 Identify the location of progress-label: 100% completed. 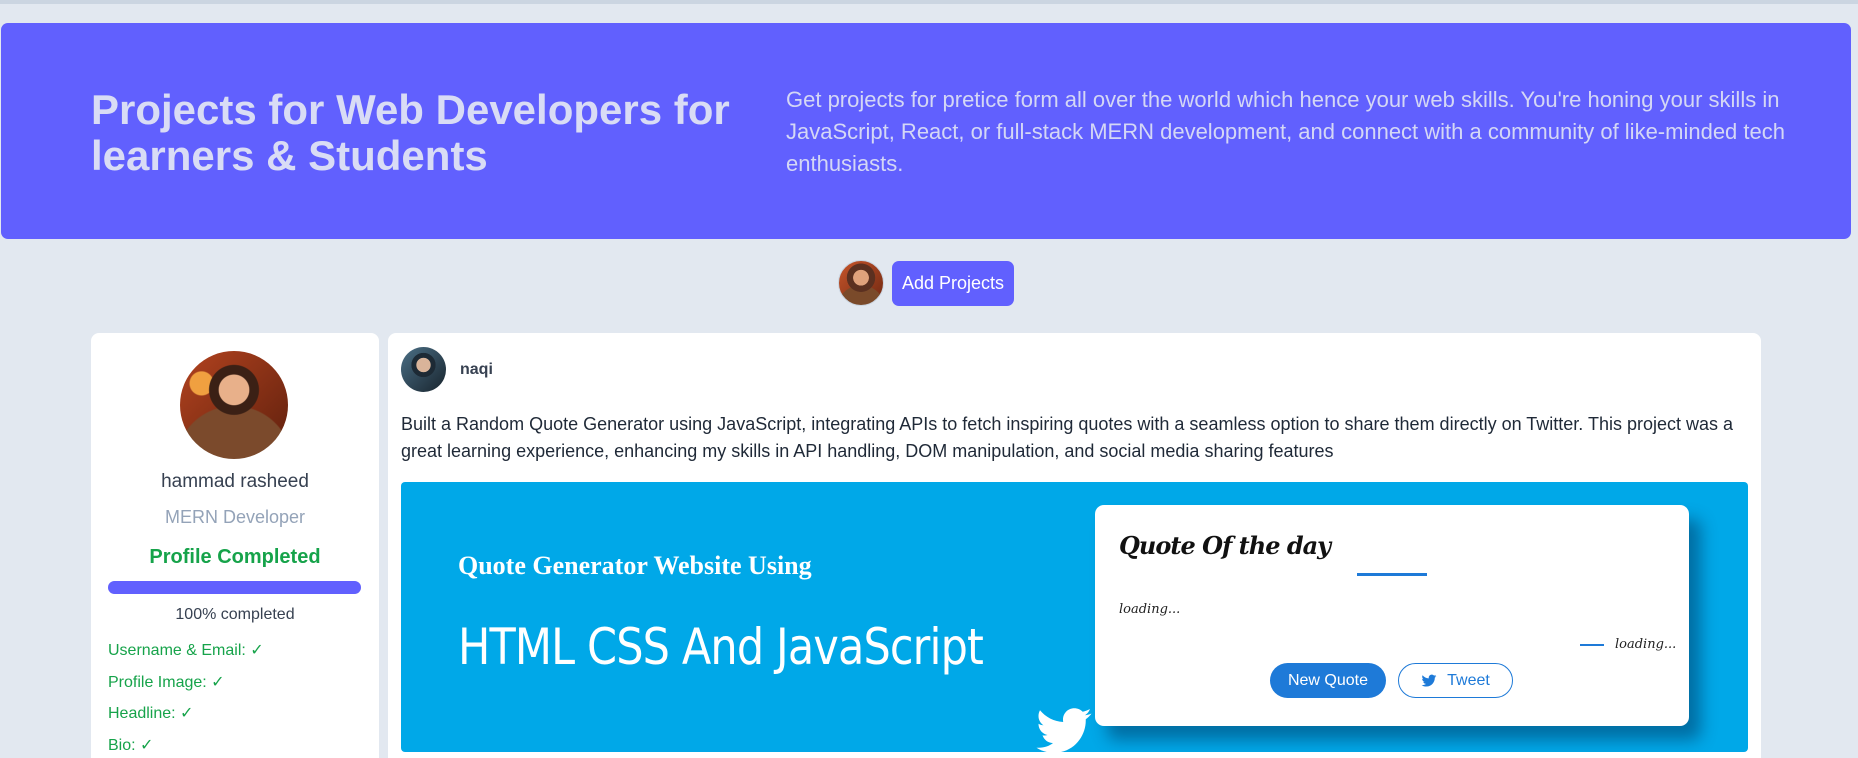
(235, 614).